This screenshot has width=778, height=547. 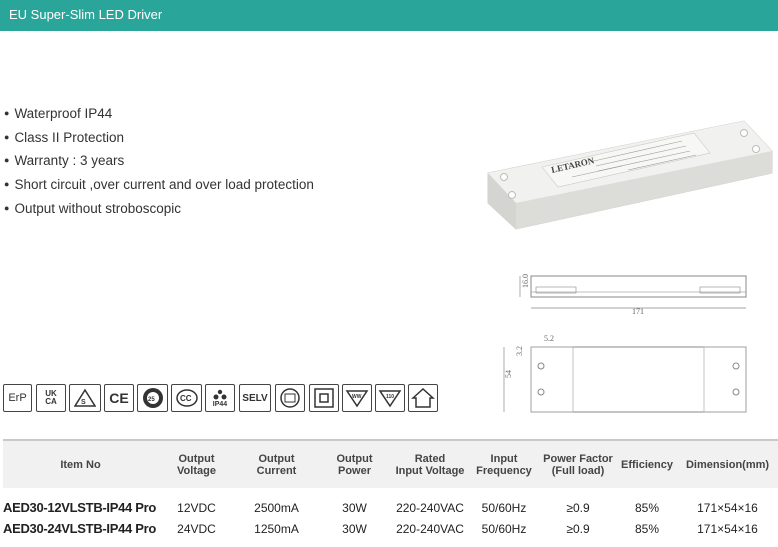 I want to click on cell-item: AED30-12VLSTB-IP44 Pro, so click(x=80, y=507).